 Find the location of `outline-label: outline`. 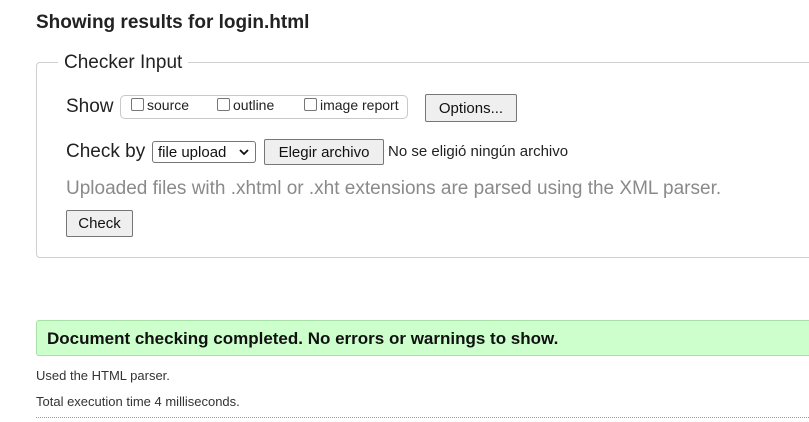

outline-label: outline is located at coordinates (254, 105).